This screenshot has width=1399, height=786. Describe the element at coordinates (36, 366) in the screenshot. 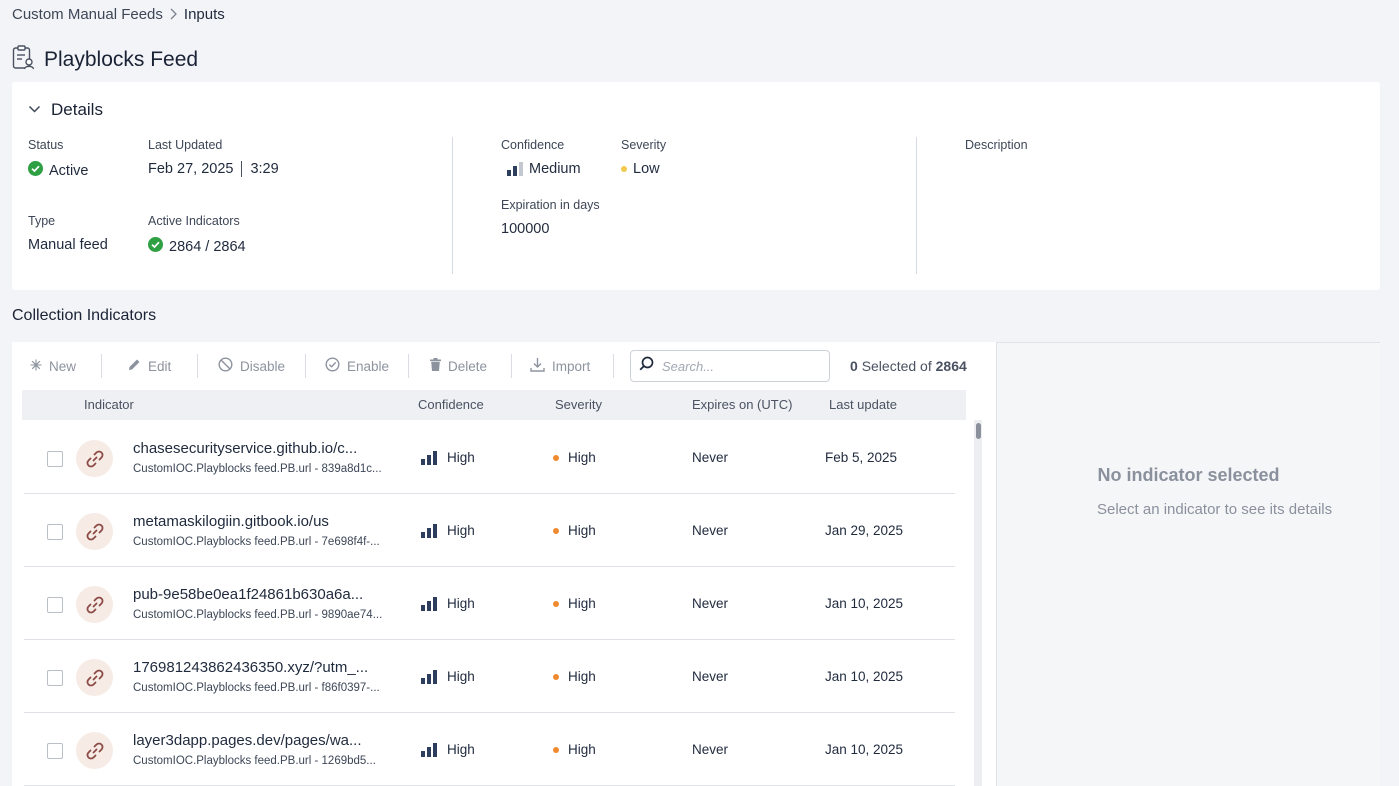

I see `sparkle-icon` at that location.